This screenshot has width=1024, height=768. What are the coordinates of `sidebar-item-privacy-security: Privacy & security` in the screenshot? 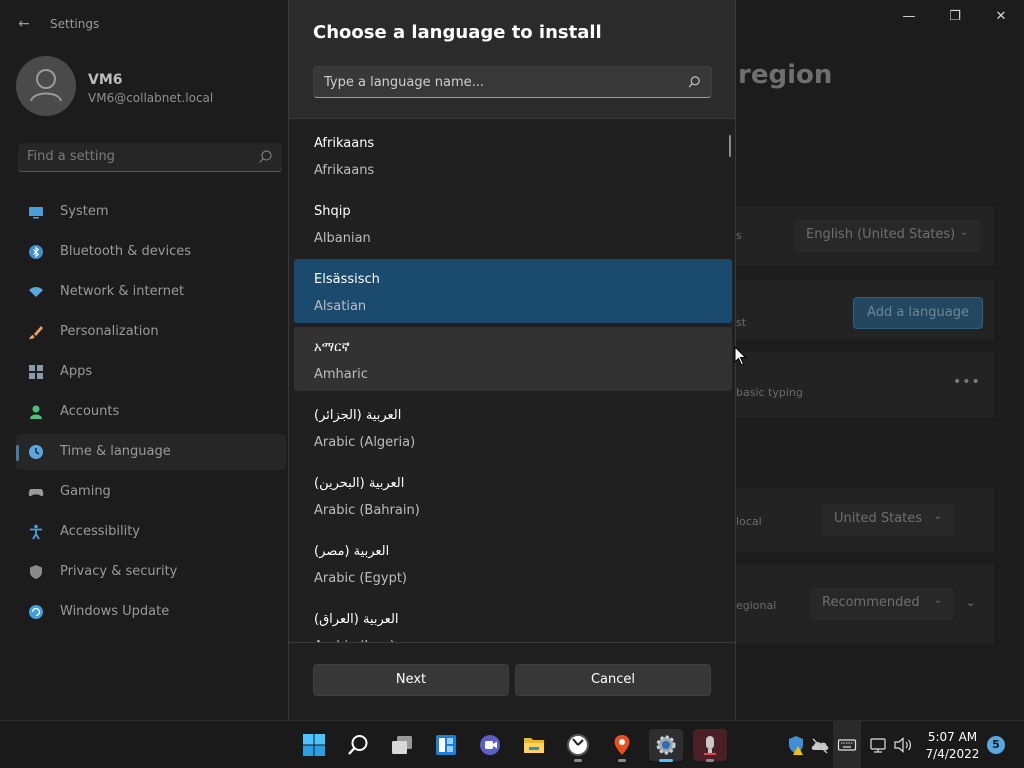 It's located at (151, 572).